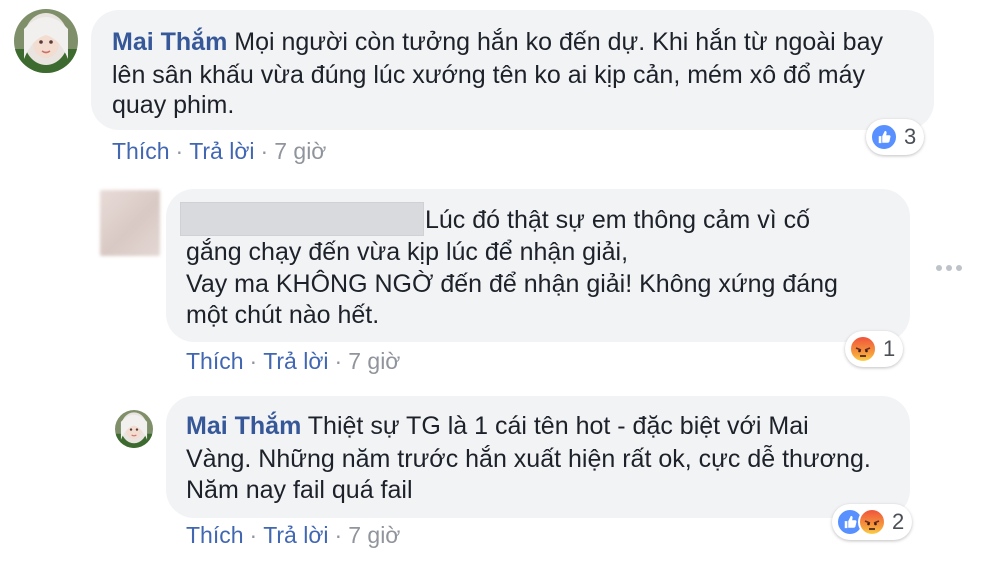 The width and height of the screenshot is (1000, 561). I want to click on like-icon, so click(884, 137).